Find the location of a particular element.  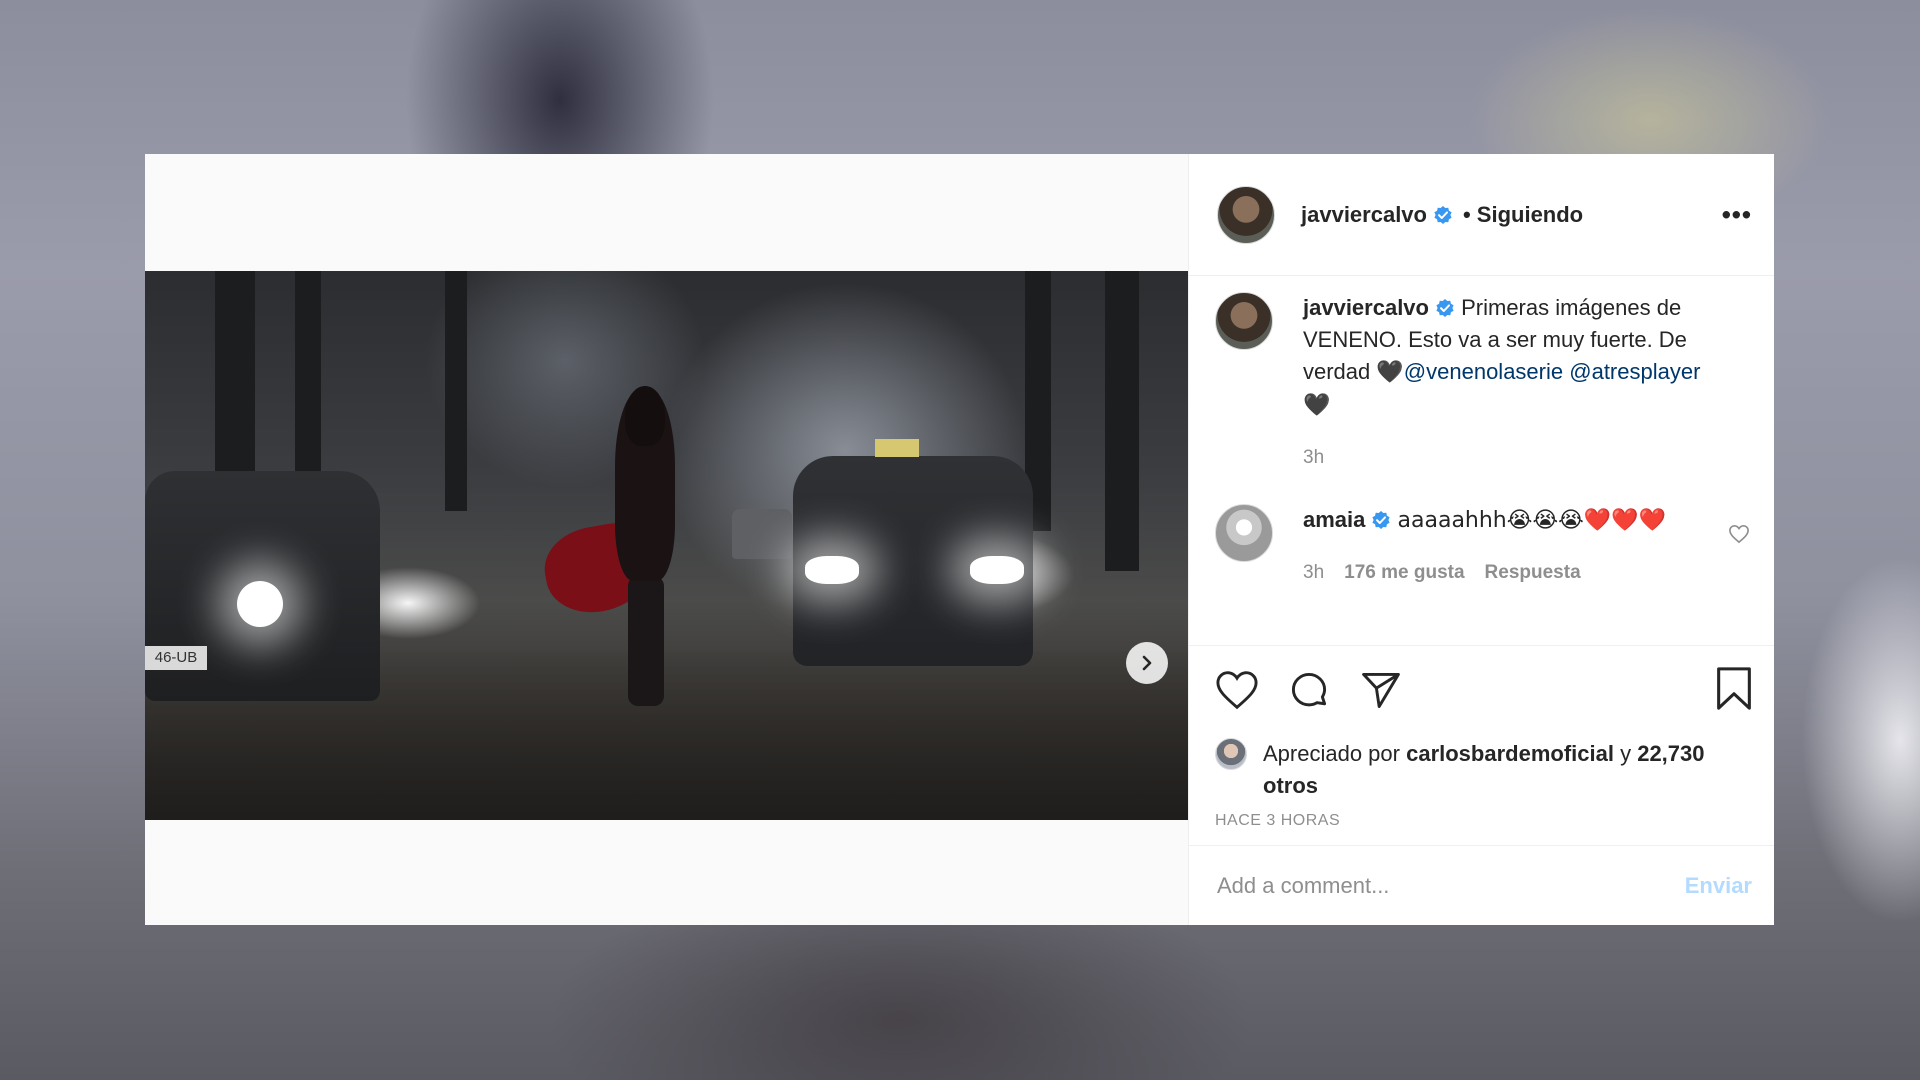

chevron-right-icon is located at coordinates (1147, 663).